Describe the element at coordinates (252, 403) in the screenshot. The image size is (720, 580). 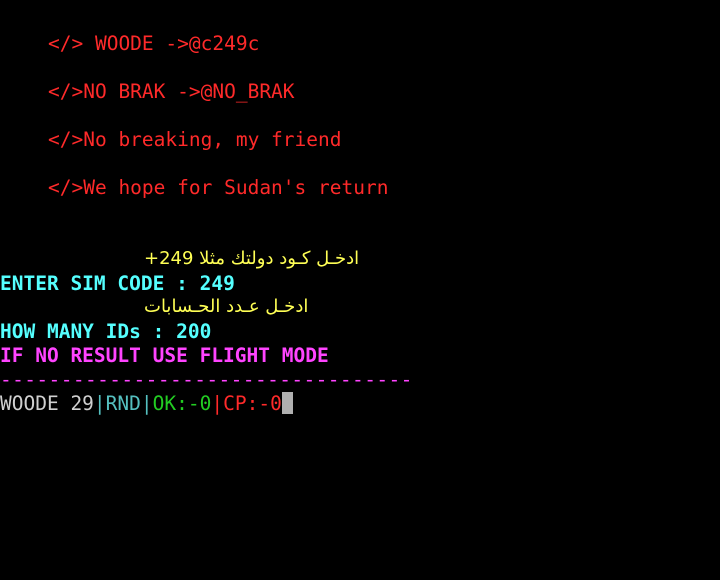
I see `status-cp-count: CP:-0` at that location.